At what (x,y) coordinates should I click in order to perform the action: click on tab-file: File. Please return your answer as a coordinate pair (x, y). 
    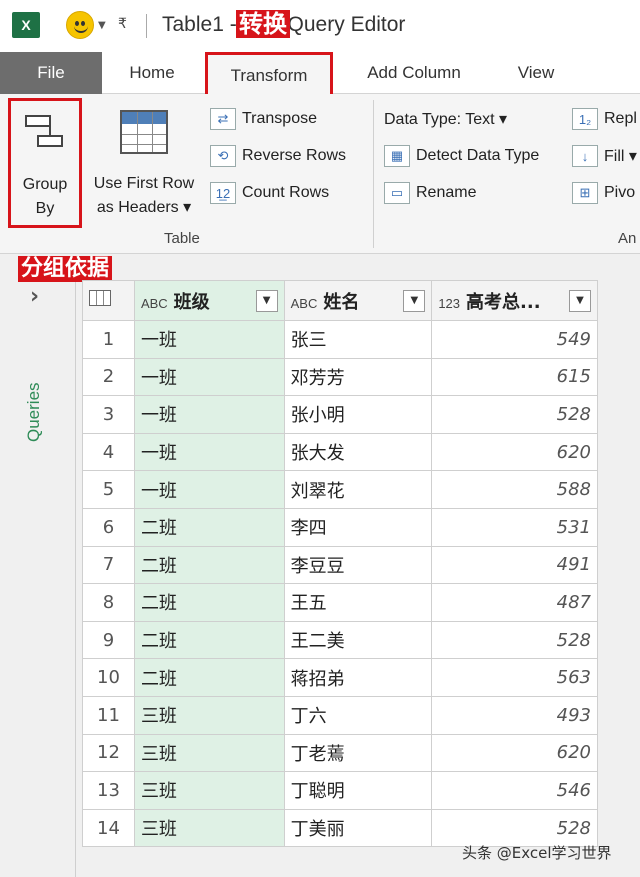
    Looking at the image, I should click on (51, 73).